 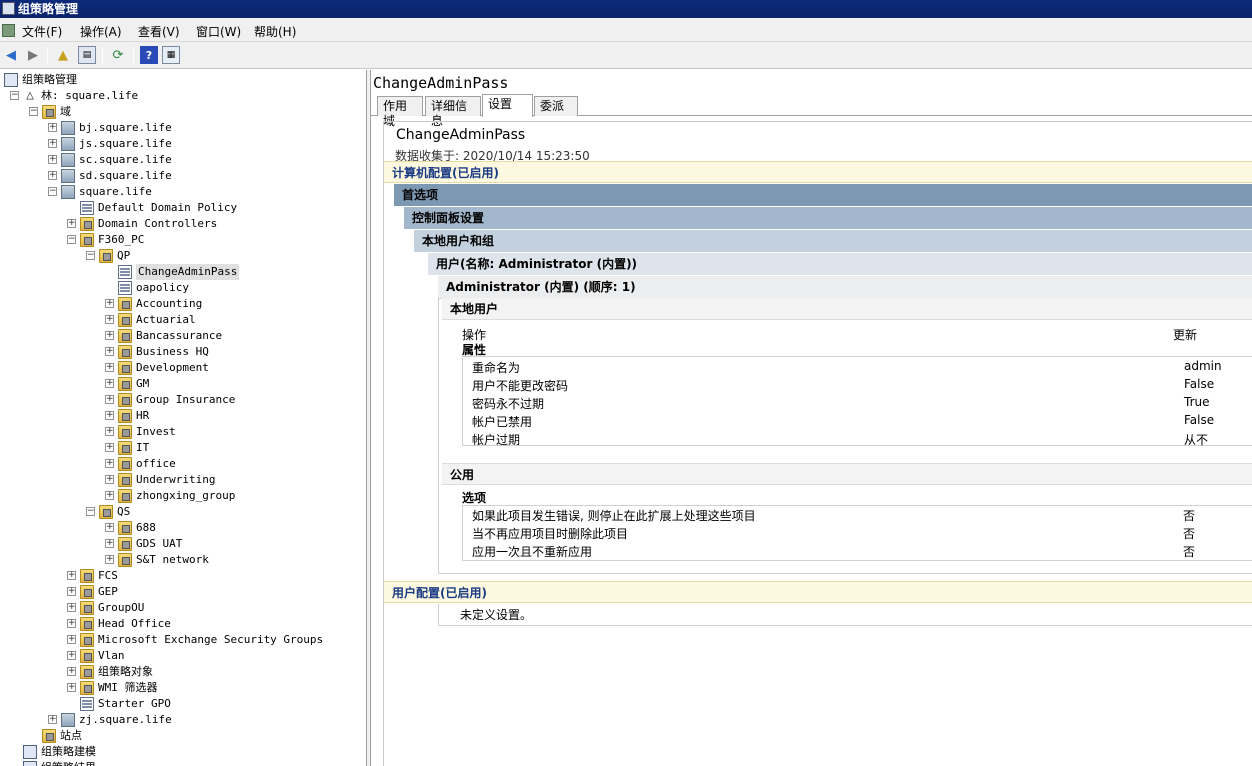 What do you see at coordinates (183, 688) in the screenshot?
I see `tree-item-wmi-筛选器: + WMI 筛选器` at bounding box center [183, 688].